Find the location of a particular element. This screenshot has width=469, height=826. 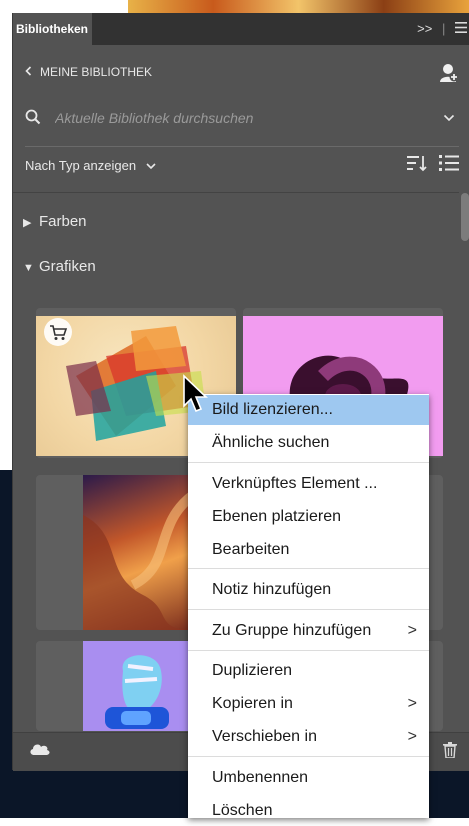

menu-item-duplicate: Duplizieren is located at coordinates (308, 671).